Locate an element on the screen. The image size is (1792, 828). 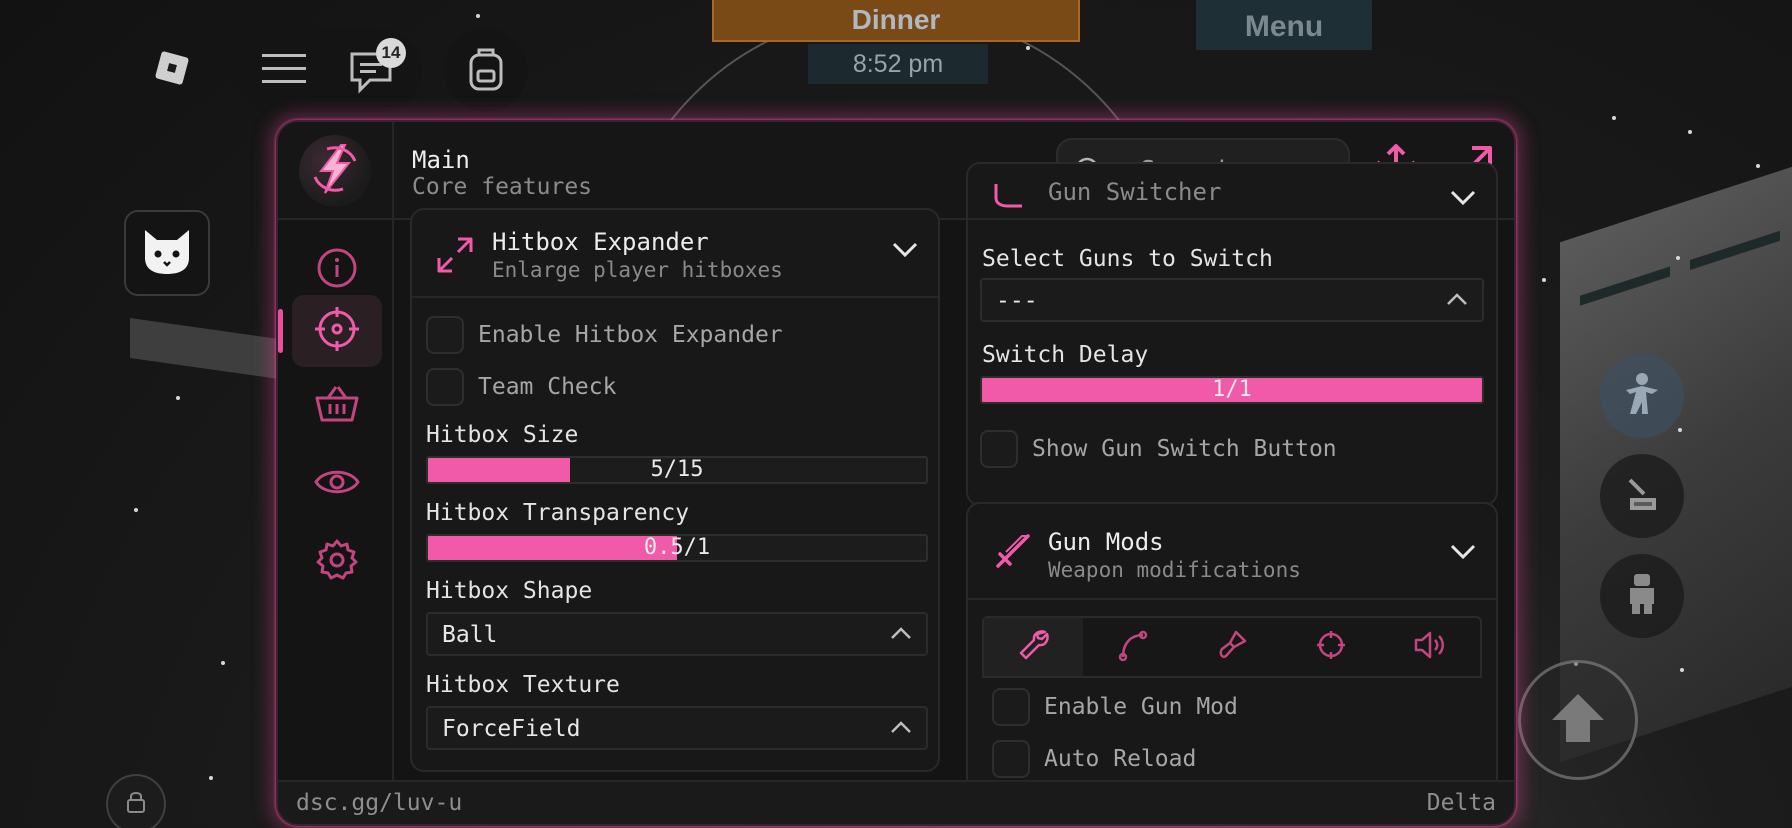
shift-lock-button is located at coordinates (136, 801).